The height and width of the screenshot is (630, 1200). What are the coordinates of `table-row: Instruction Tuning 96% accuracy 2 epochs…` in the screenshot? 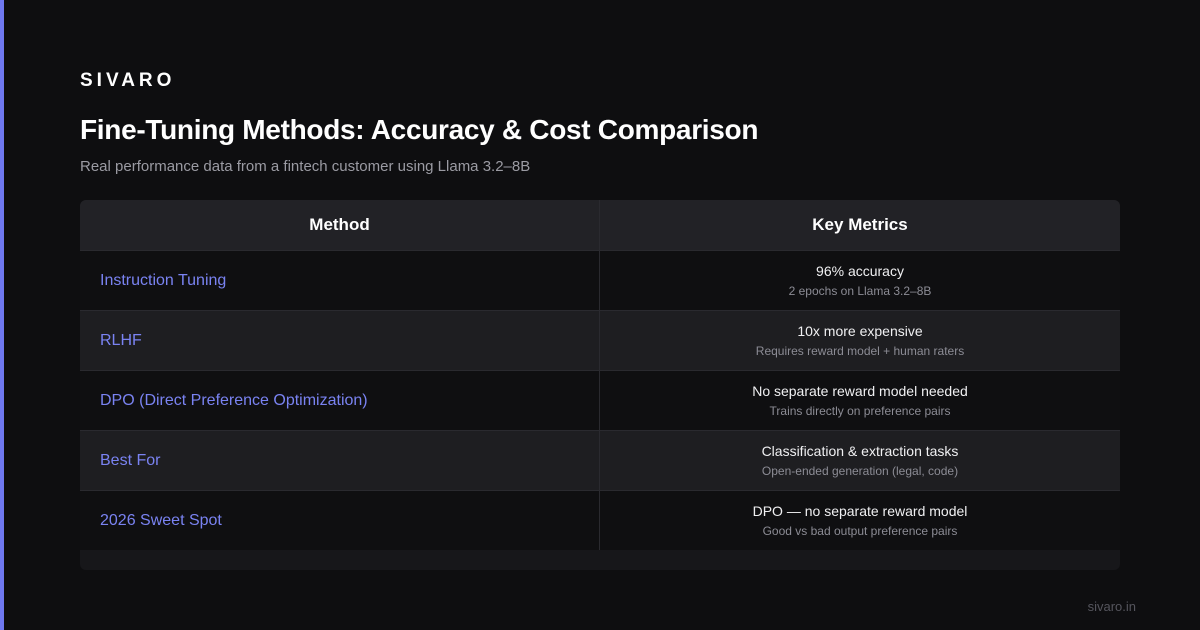 It's located at (600, 280).